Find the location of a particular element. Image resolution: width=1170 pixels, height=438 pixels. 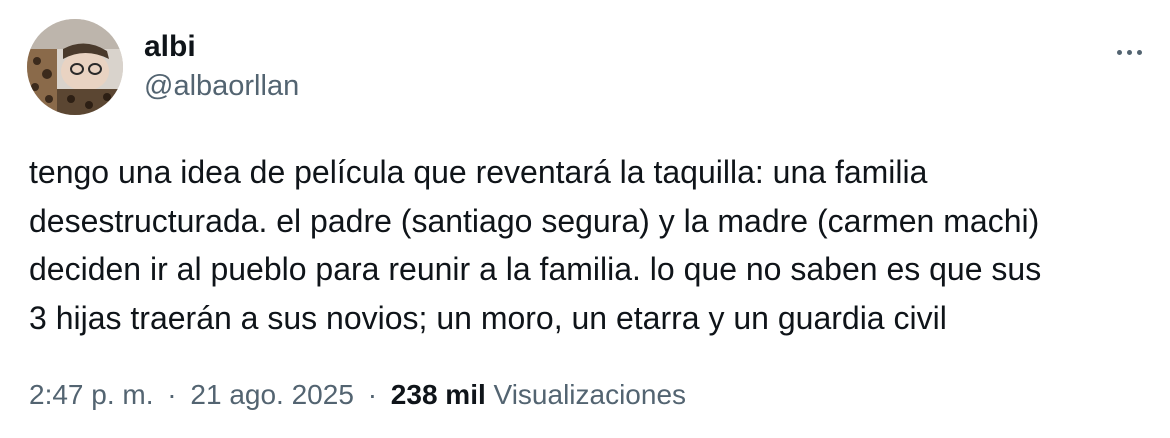

author-handle: @albaorllan is located at coordinates (221, 86).